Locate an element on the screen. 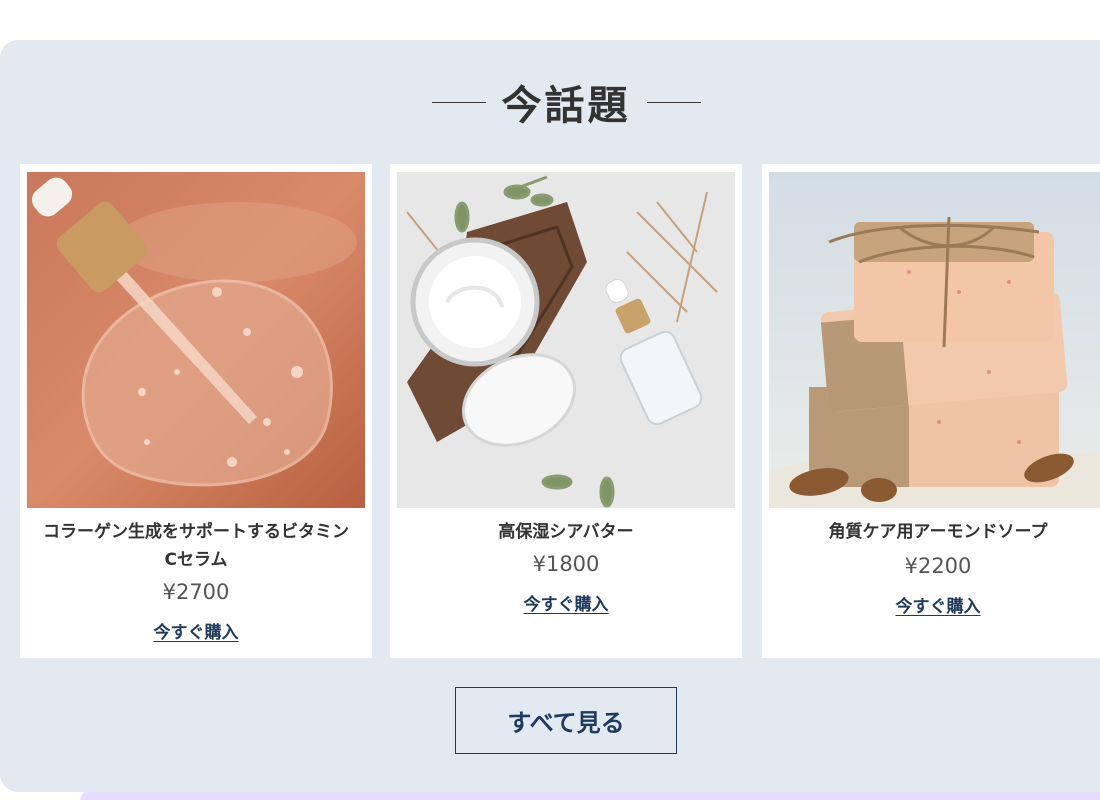 The height and width of the screenshot is (800, 1100). view-all-button: すべて見る is located at coordinates (566, 720).